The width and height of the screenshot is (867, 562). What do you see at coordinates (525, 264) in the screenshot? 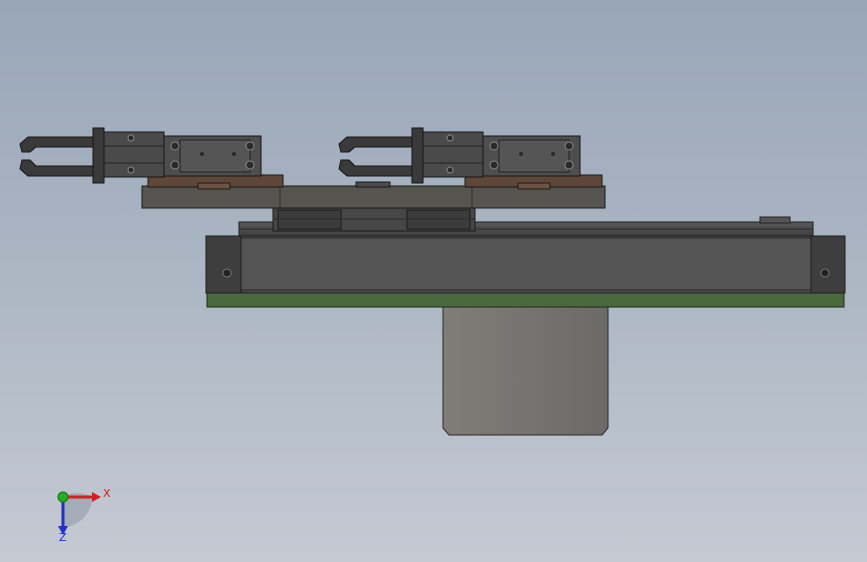
I see `linear-module-body` at bounding box center [525, 264].